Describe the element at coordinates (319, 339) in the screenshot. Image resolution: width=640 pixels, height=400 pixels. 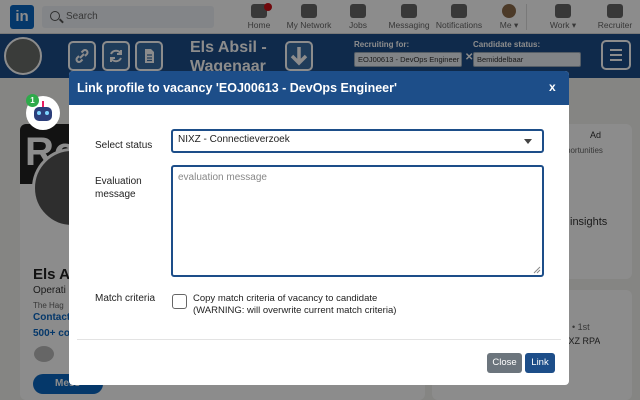
I see `modal-footer-divider` at that location.